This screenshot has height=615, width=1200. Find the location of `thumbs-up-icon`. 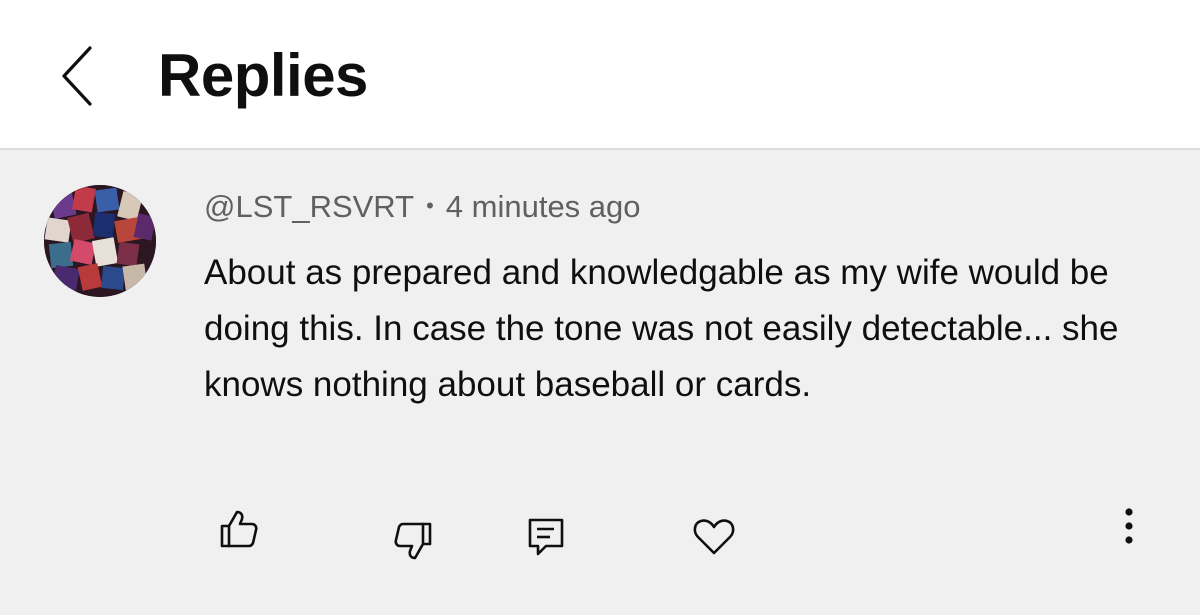

thumbs-up-icon is located at coordinates (239, 529).